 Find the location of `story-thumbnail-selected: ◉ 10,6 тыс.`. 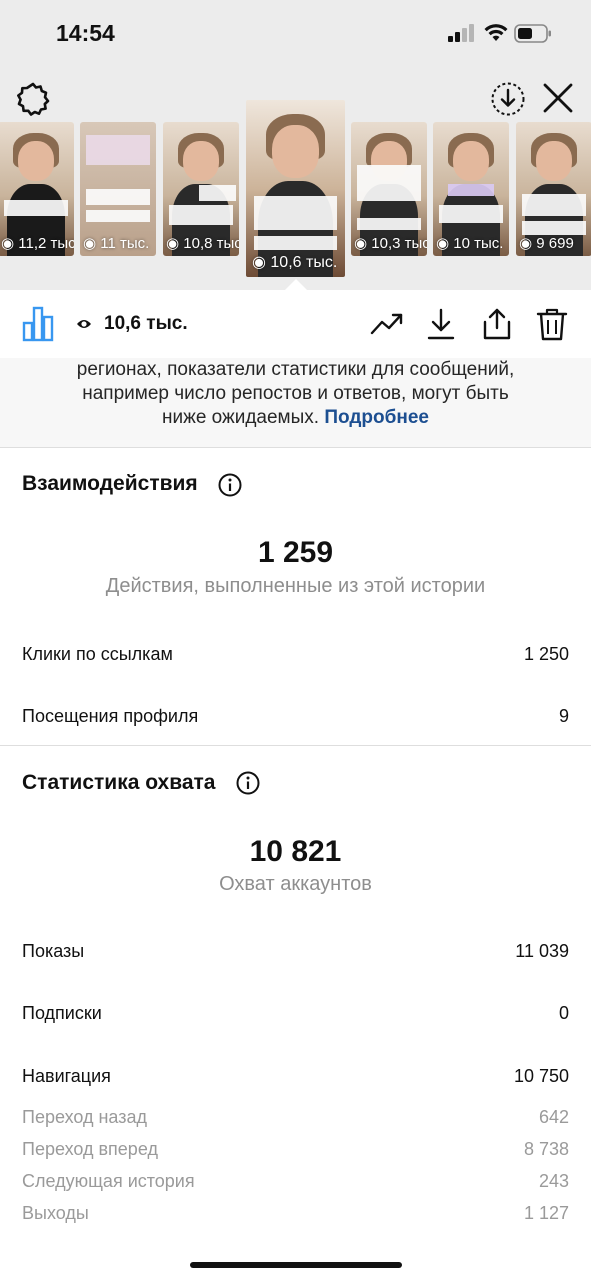

story-thumbnail-selected: ◉ 10,6 тыс. is located at coordinates (295, 188).